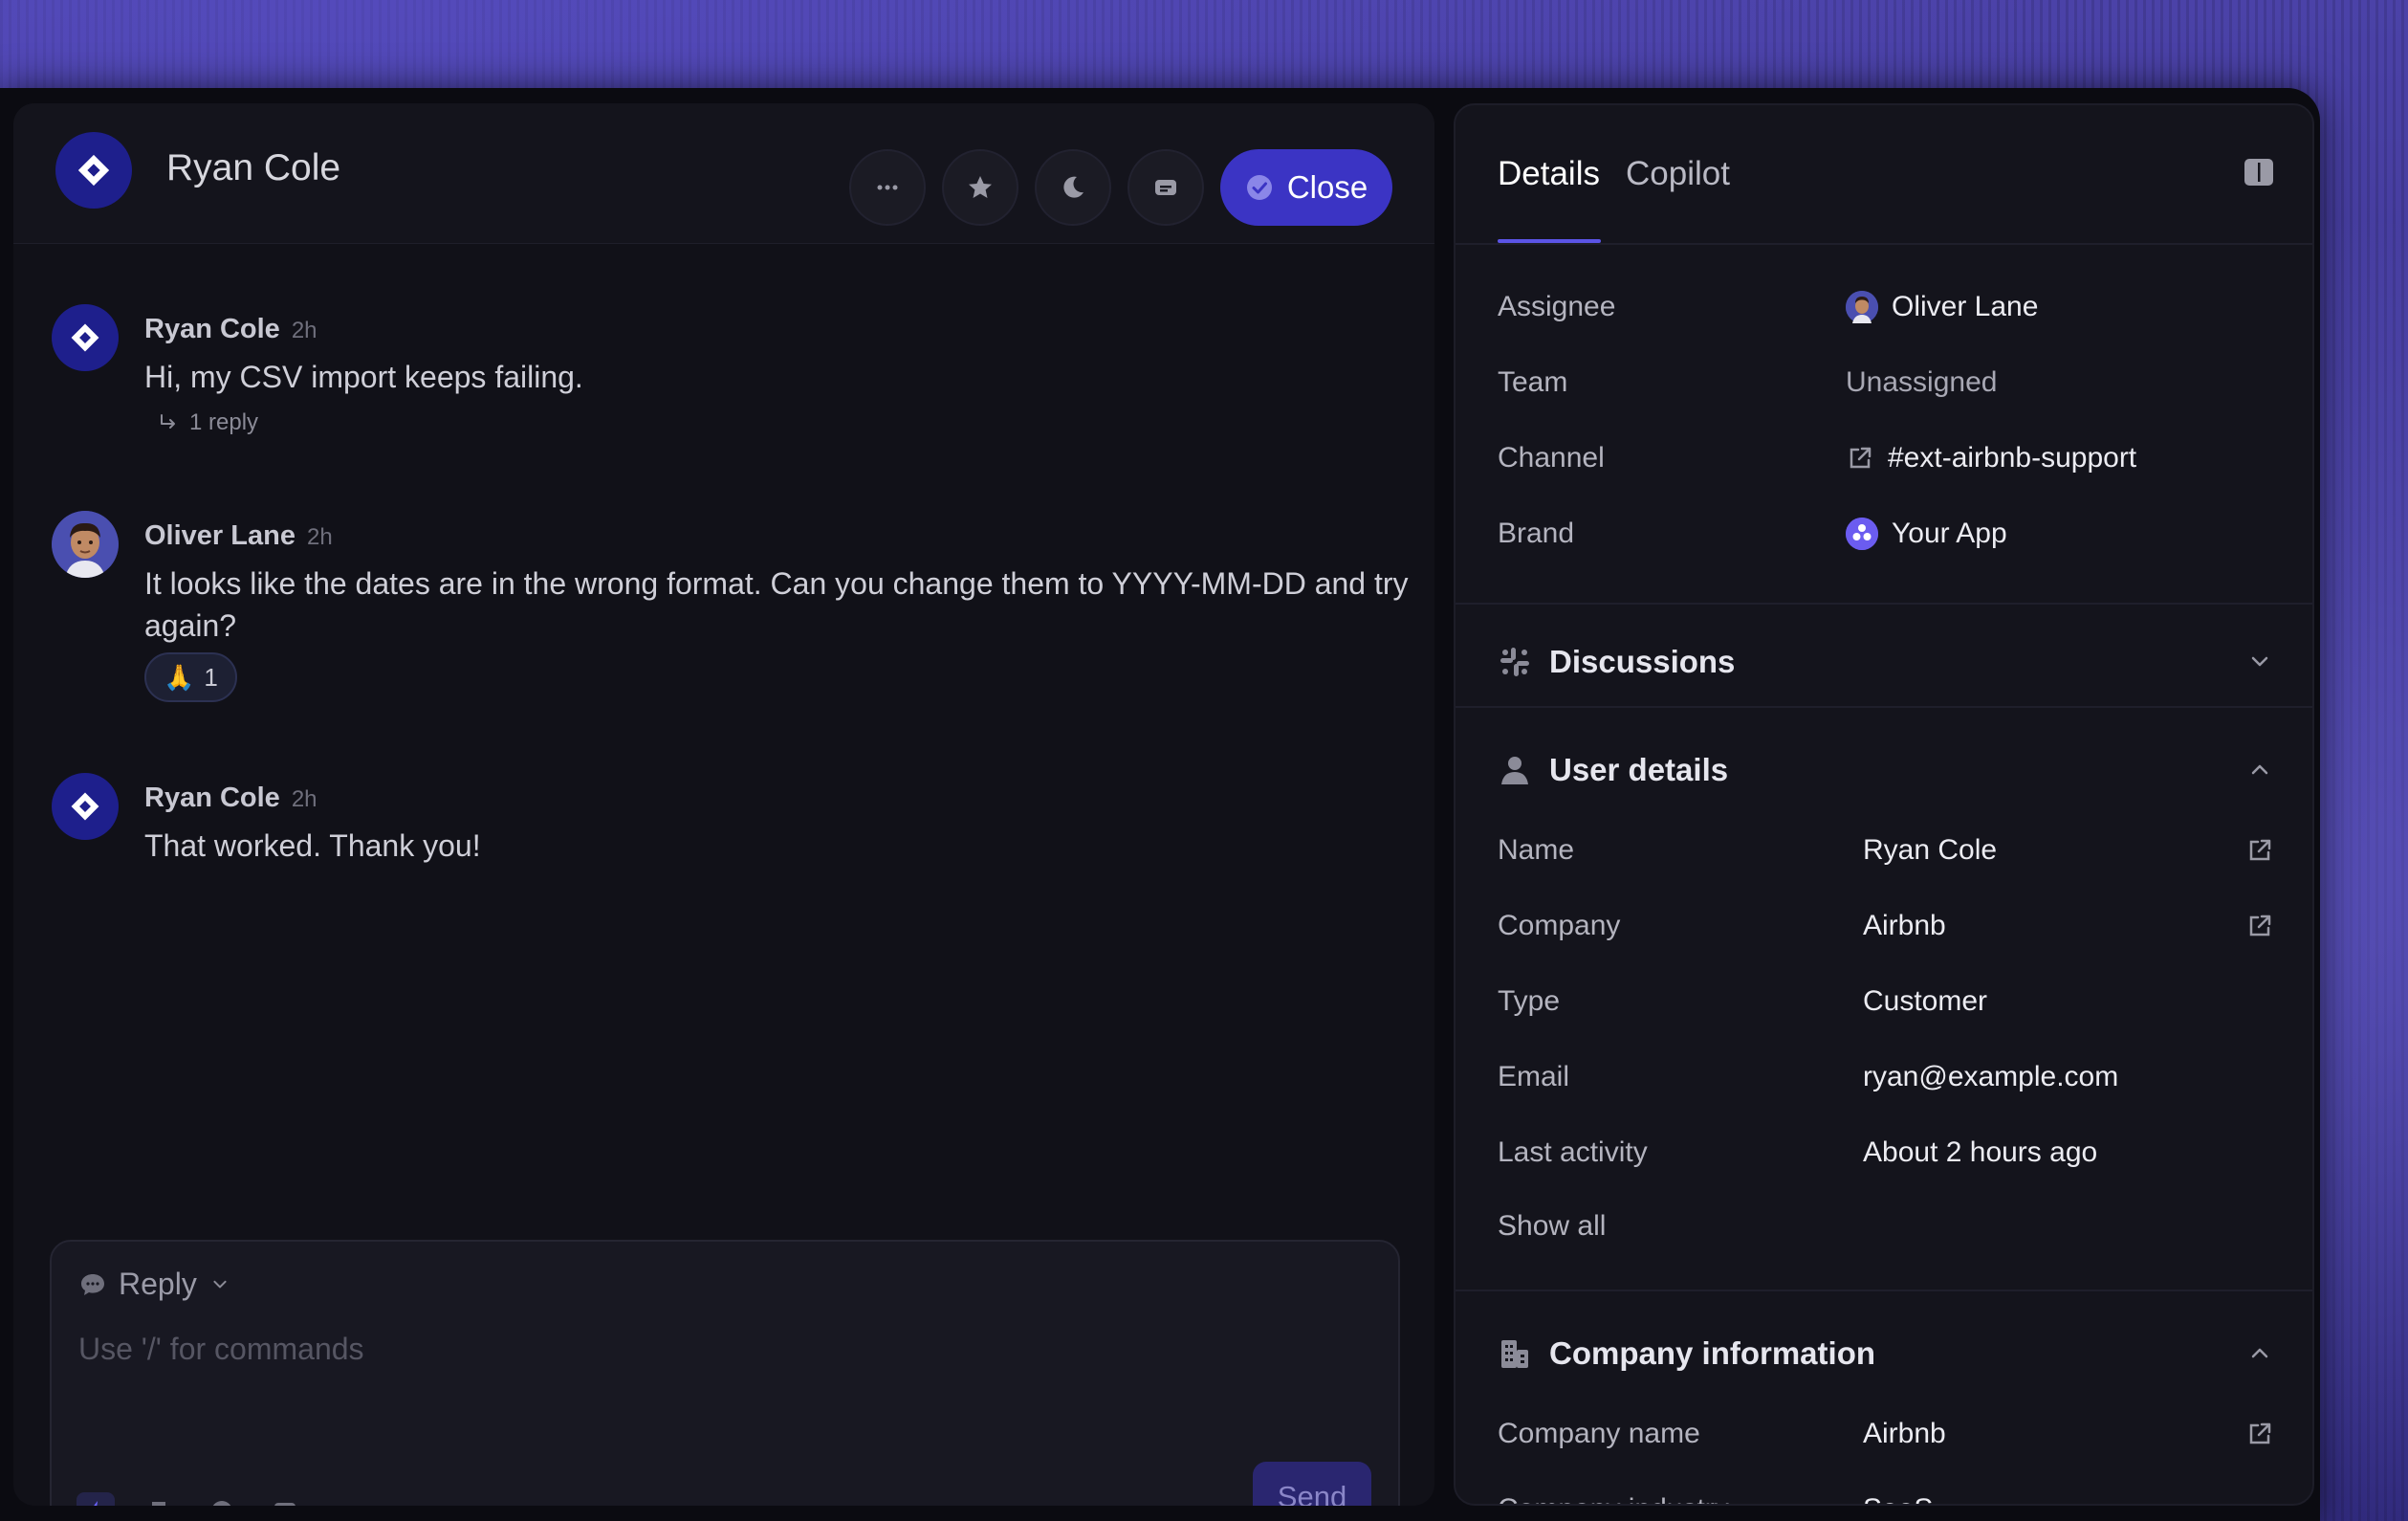  I want to click on tab-copilot: Copilot, so click(1678, 174).